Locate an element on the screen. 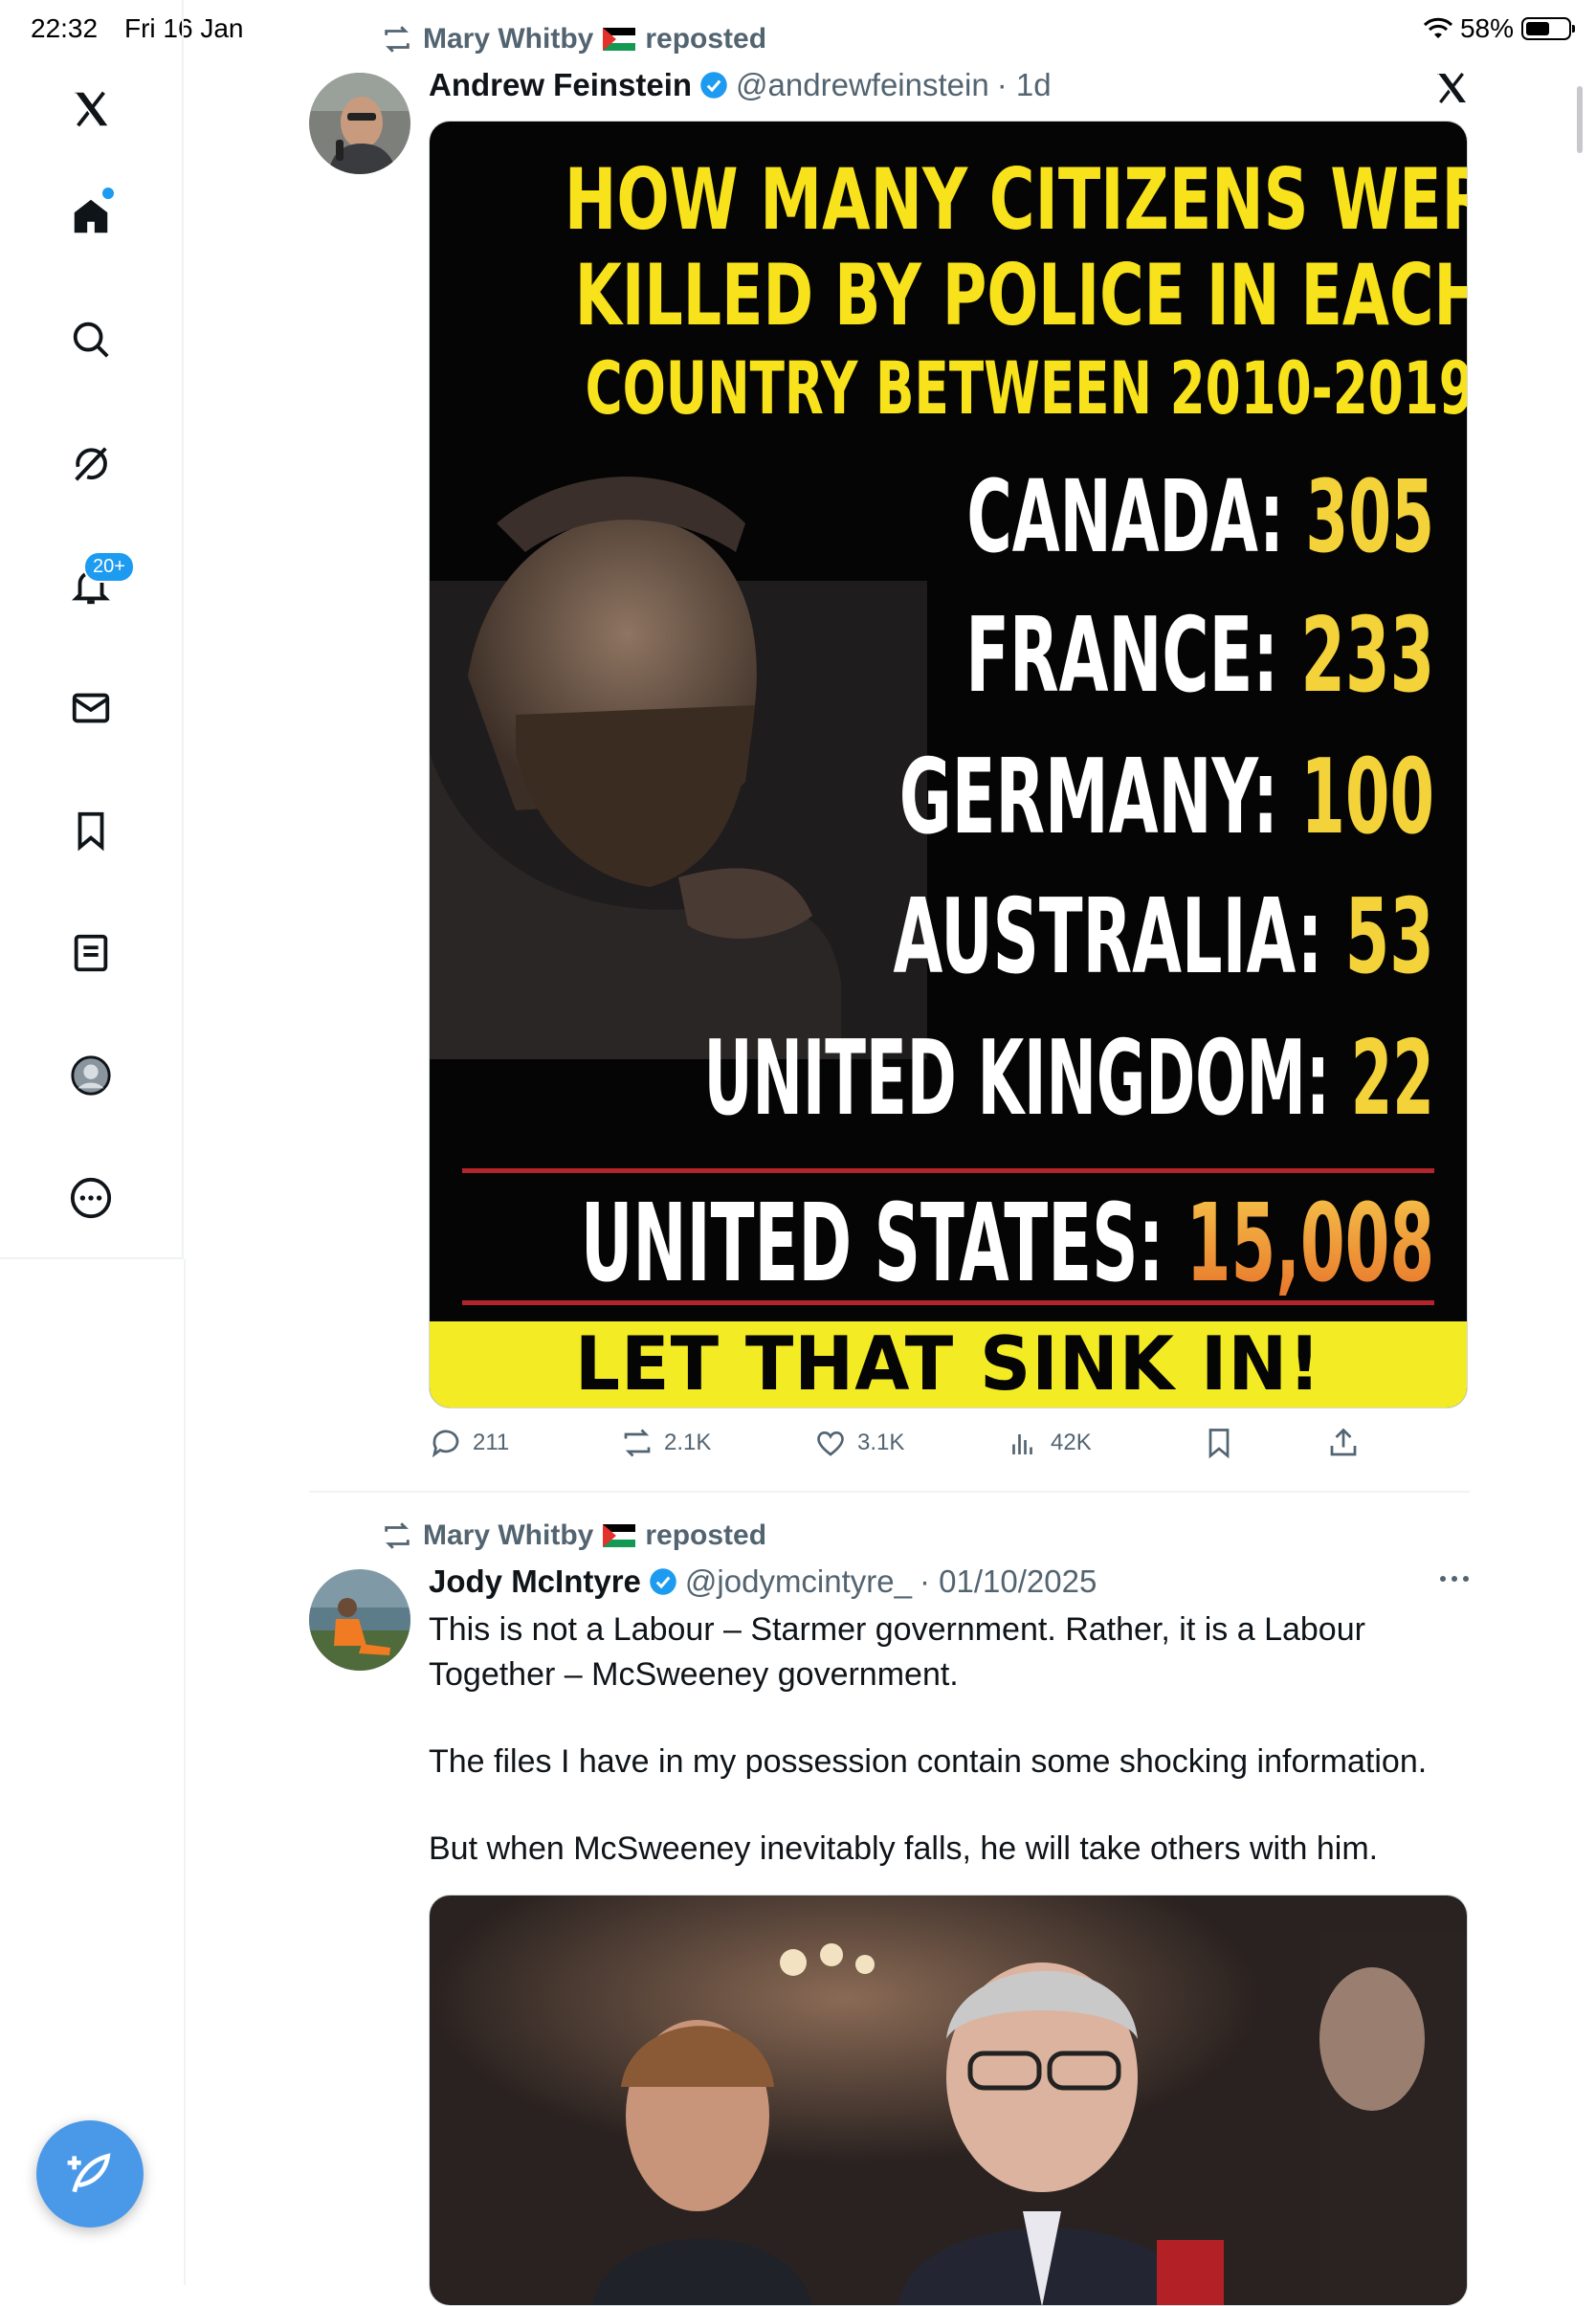 This screenshot has width=1596, height=2306. share-icon is located at coordinates (1344, 1442).